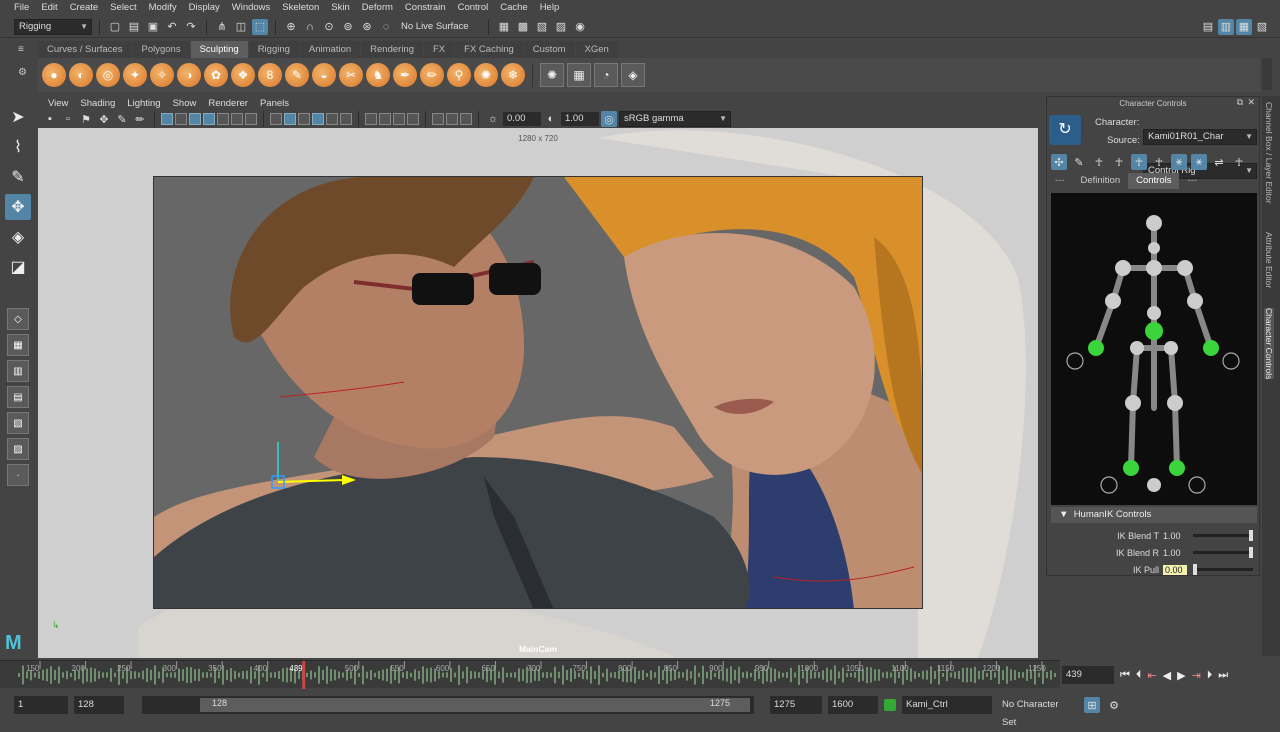 The image size is (1280, 732). Describe the element at coordinates (675, 119) in the screenshot. I see `view-transform-dropdown: sRGB gamma ▼` at that location.